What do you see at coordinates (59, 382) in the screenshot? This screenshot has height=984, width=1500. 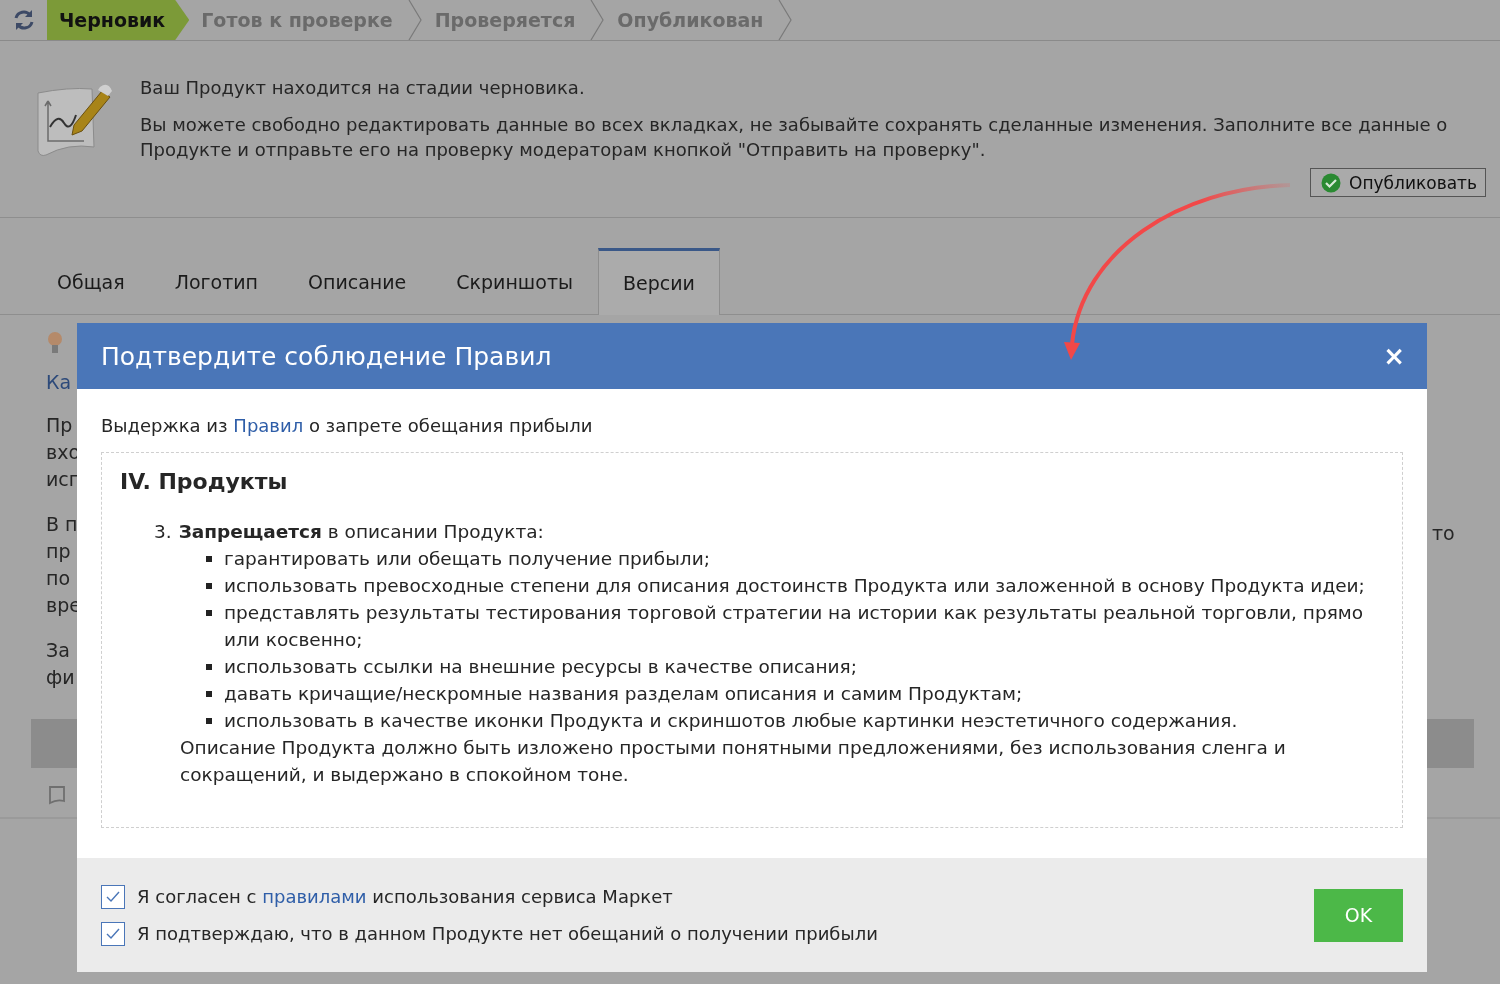 I see `help-link: Ка` at bounding box center [59, 382].